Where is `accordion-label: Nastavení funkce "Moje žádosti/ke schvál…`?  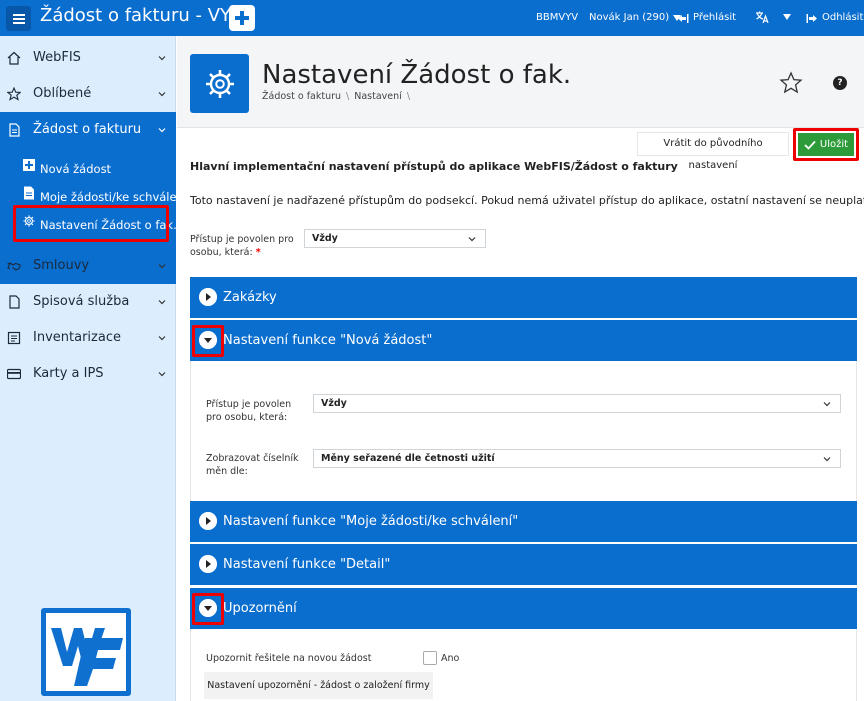 accordion-label: Nastavení funkce "Moje žádosti/ke schvál… is located at coordinates (371, 521).